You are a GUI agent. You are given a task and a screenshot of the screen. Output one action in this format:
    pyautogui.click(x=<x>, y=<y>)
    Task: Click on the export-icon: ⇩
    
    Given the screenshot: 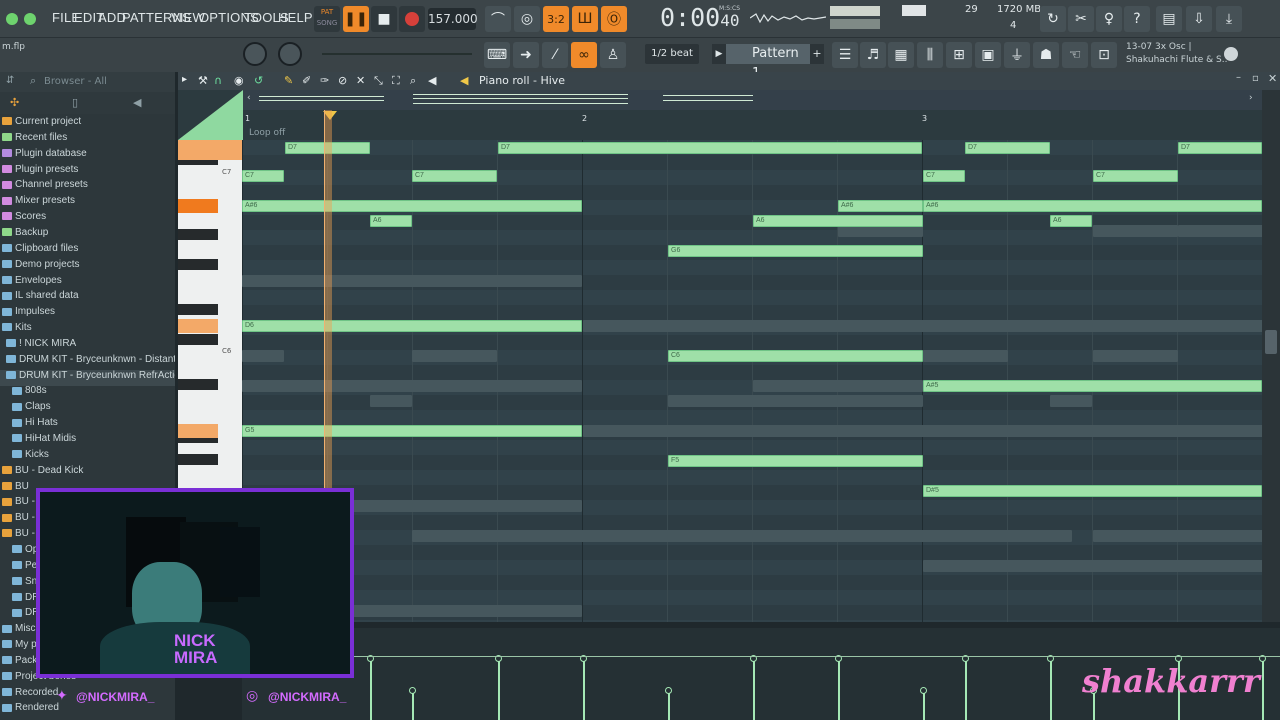 What is the action you would take?
    pyautogui.click(x=1199, y=19)
    